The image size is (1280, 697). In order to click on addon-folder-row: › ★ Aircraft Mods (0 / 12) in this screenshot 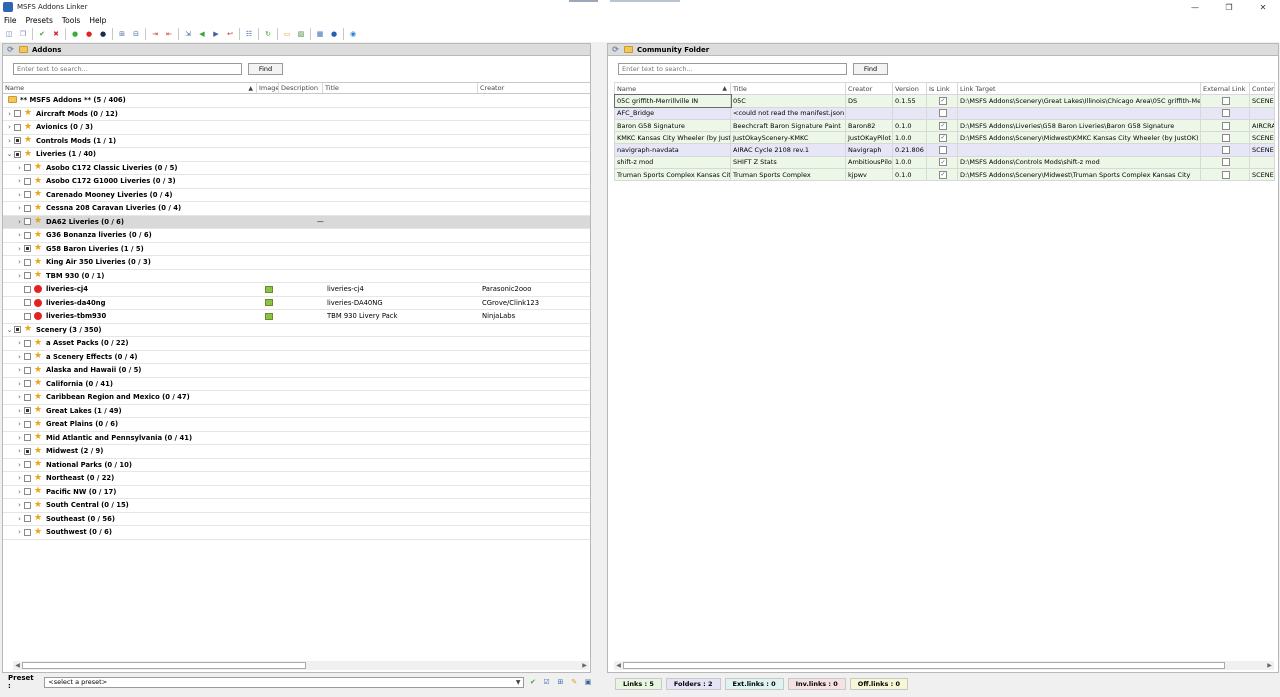, I will do `click(296, 114)`.